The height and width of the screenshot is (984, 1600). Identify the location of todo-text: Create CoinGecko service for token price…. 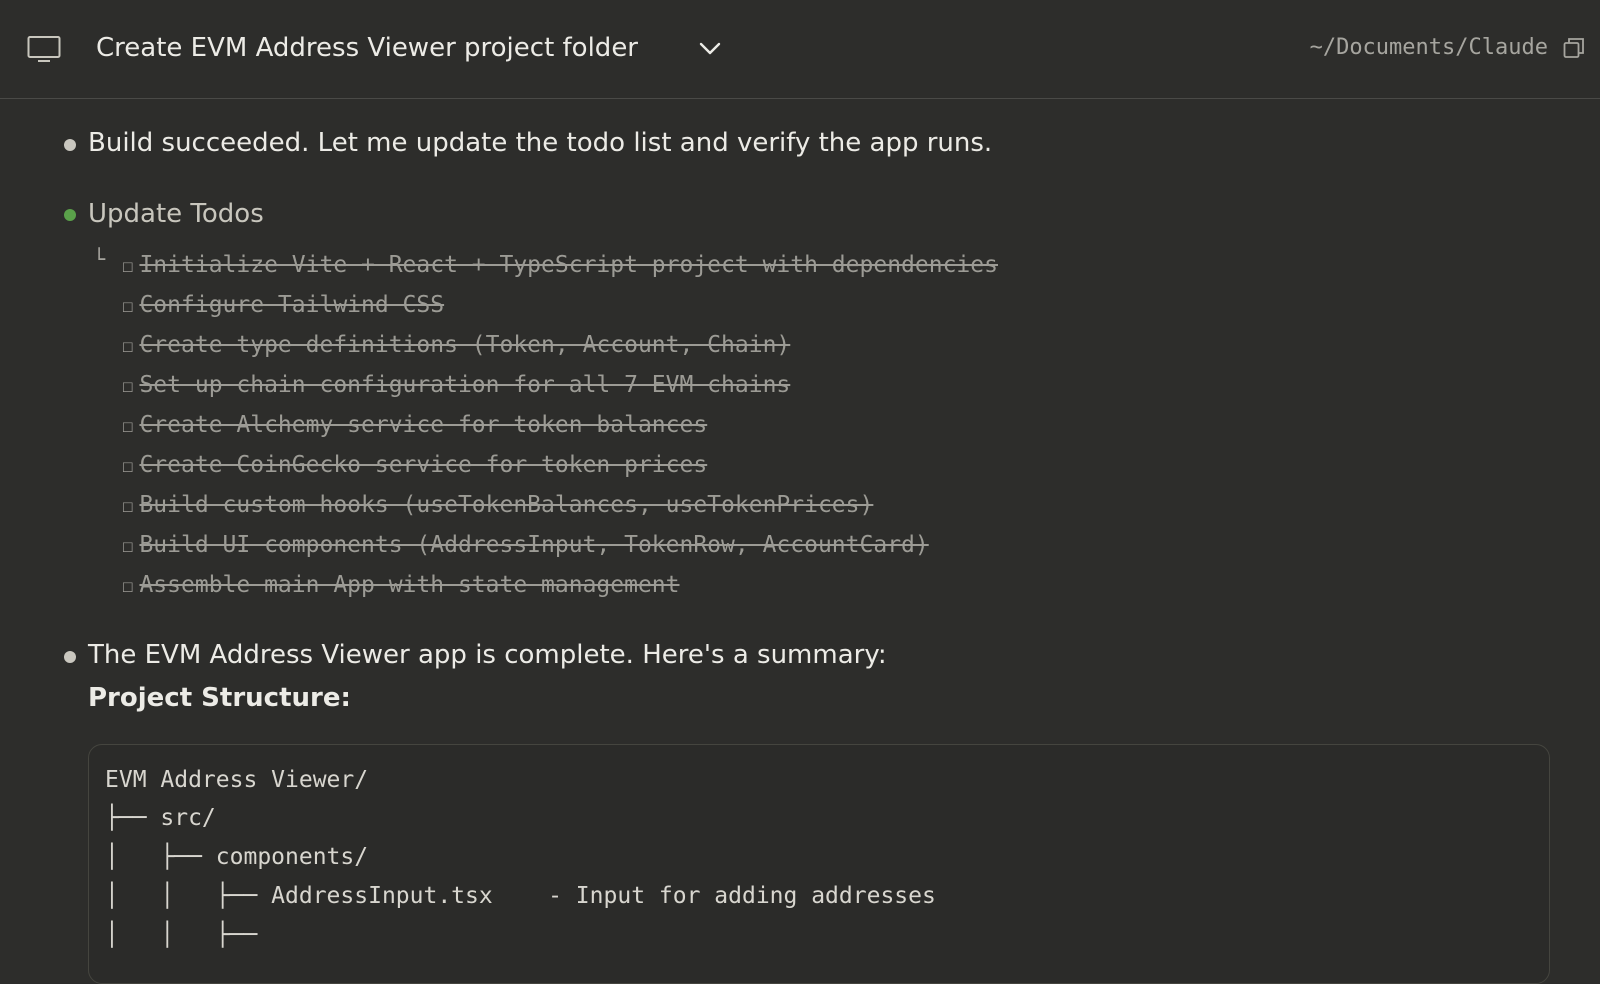
(423, 465).